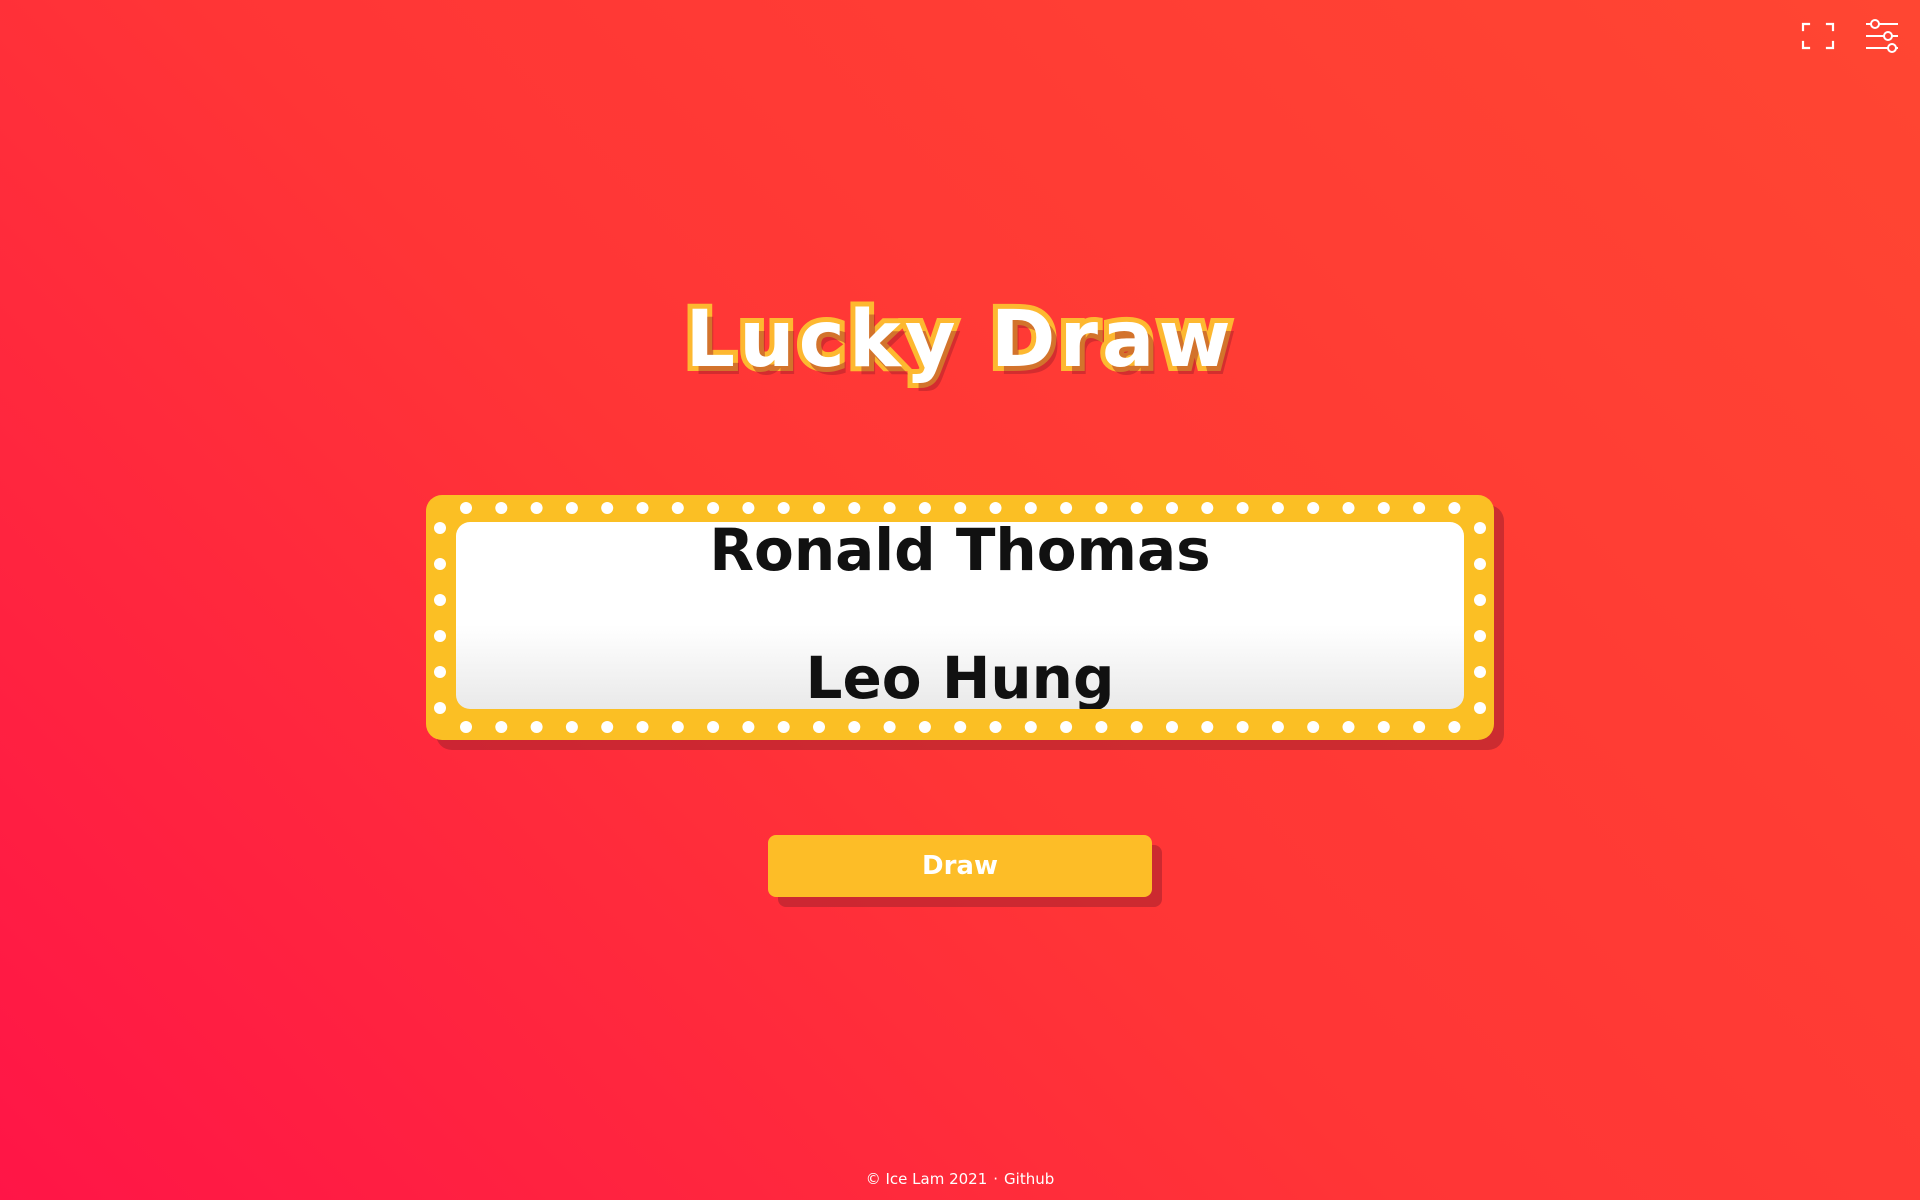 This screenshot has width=1920, height=1200. I want to click on draw-button: Draw, so click(960, 866).